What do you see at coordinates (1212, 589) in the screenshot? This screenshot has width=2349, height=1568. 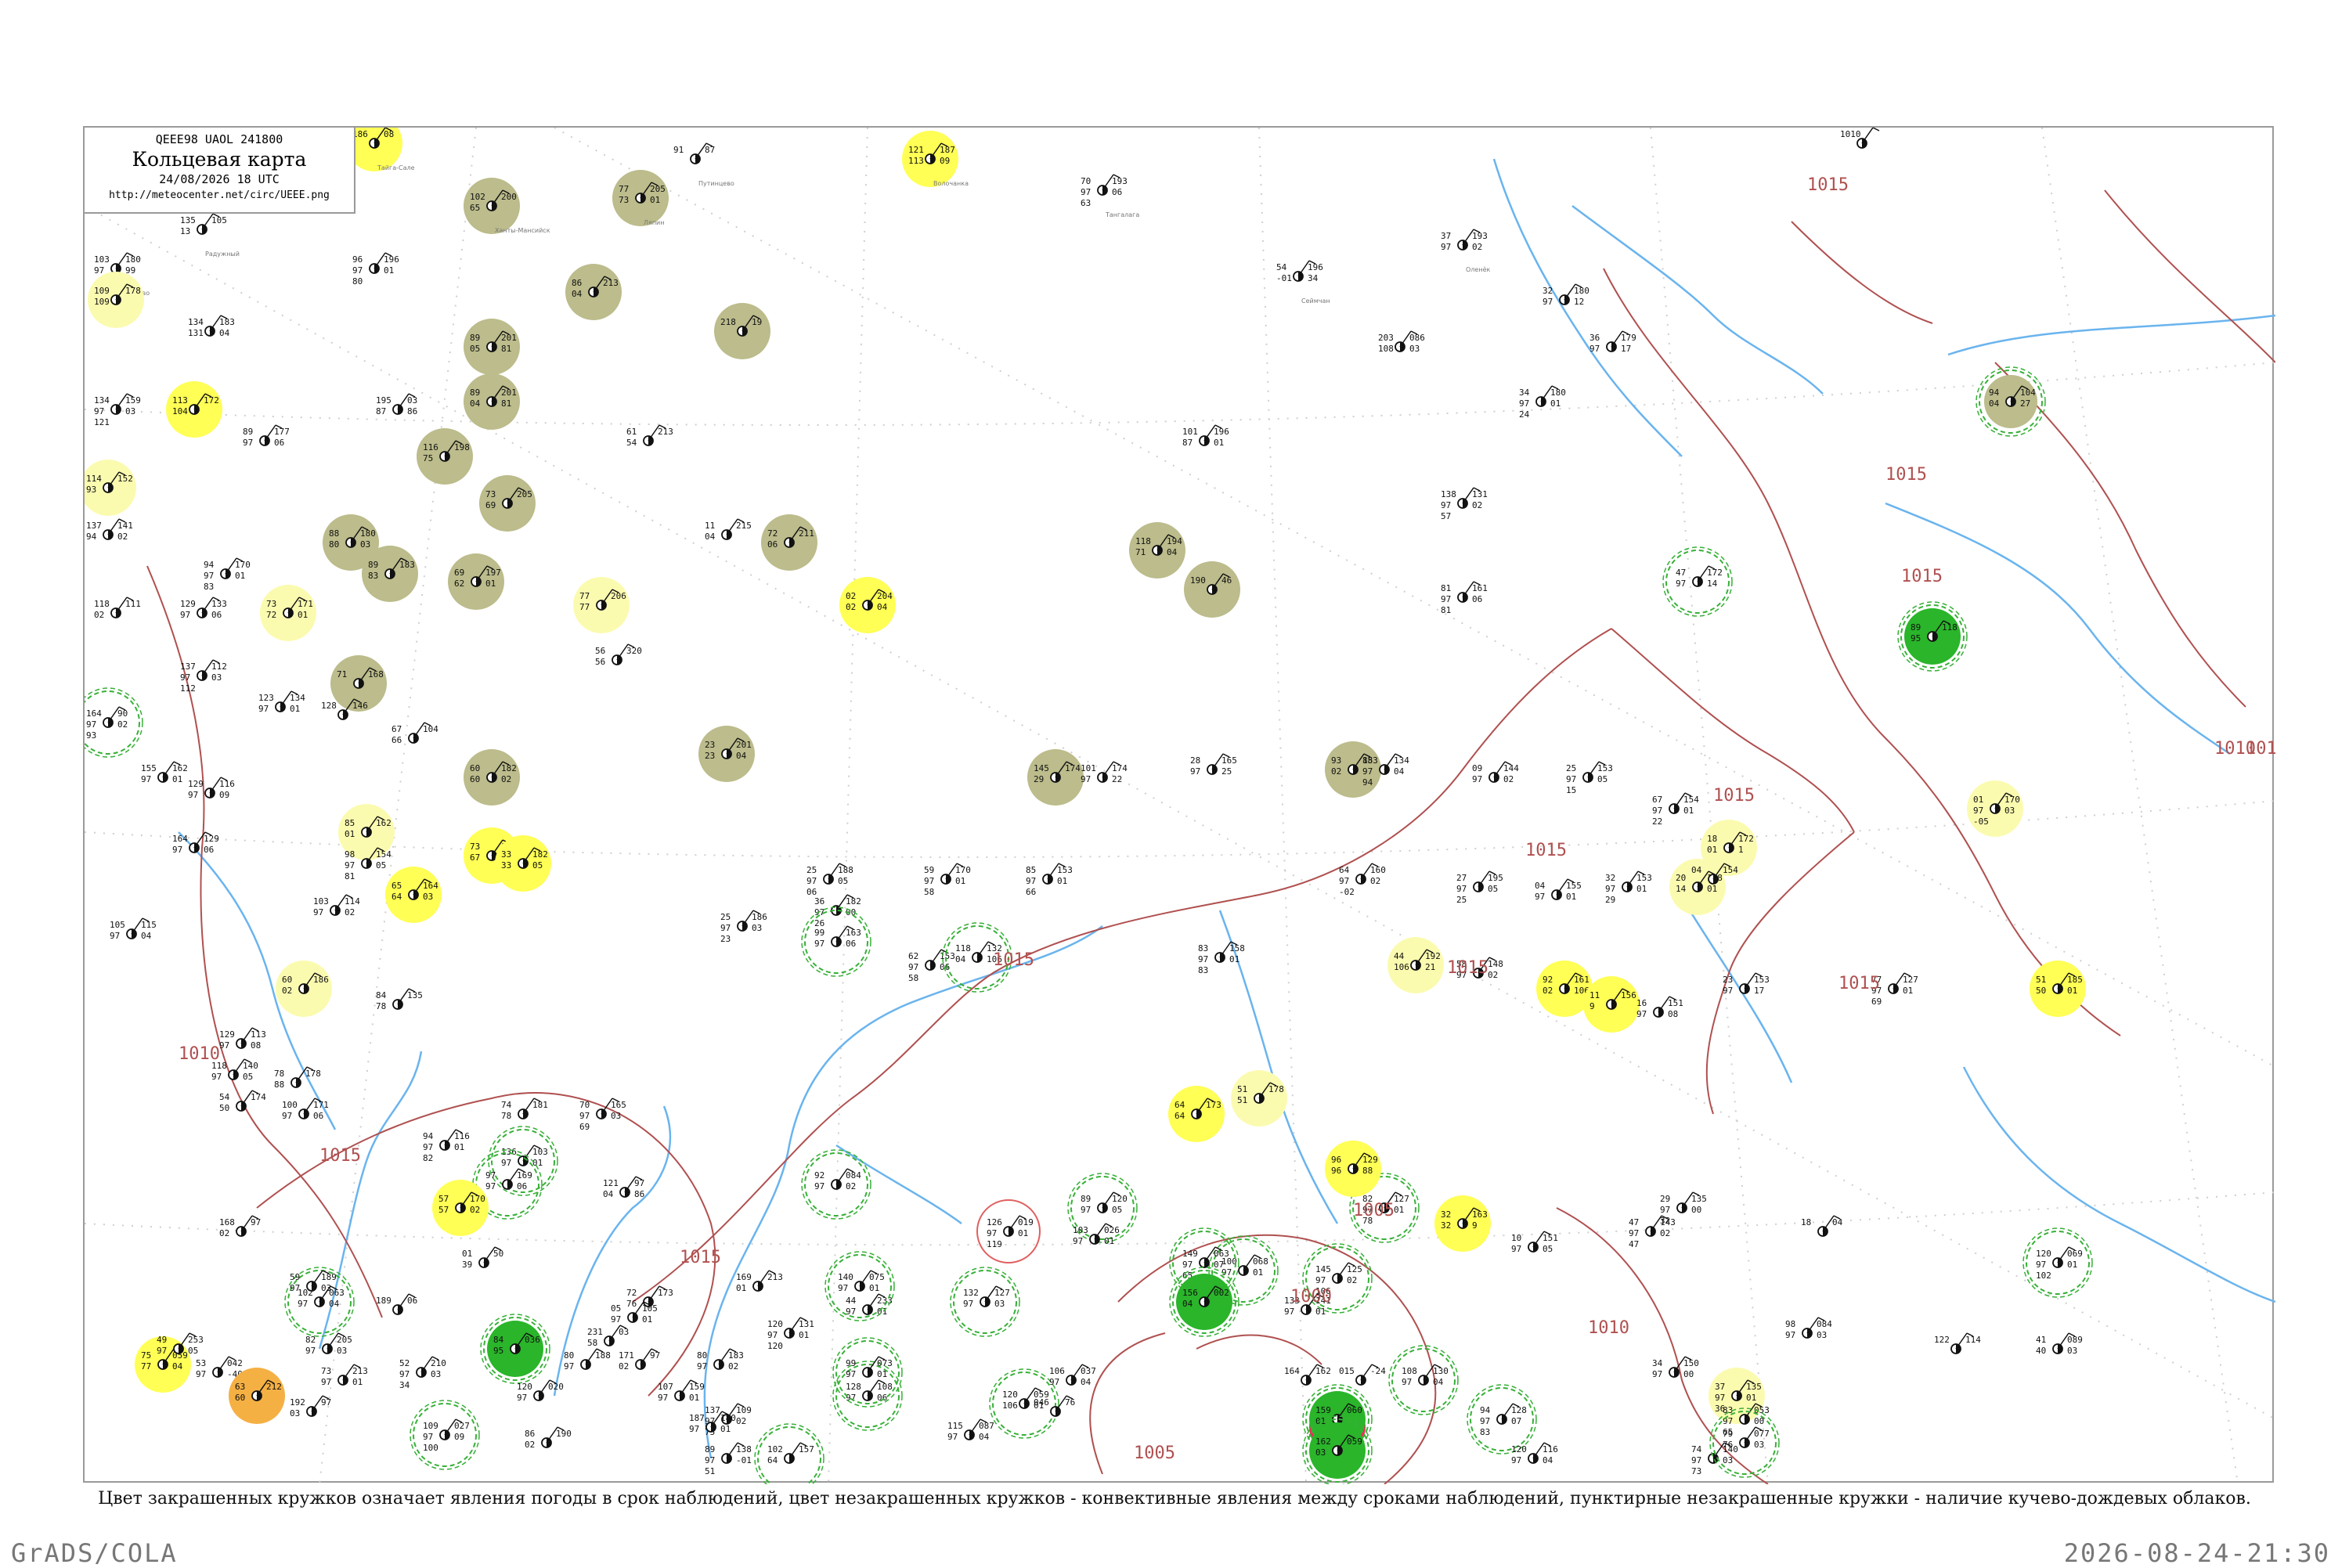 I see `station-plot: 190 46` at bounding box center [1212, 589].